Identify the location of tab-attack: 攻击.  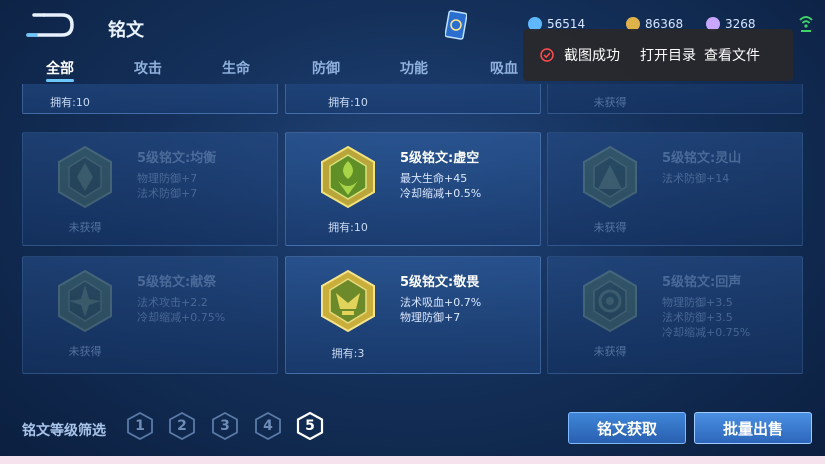
(148, 68).